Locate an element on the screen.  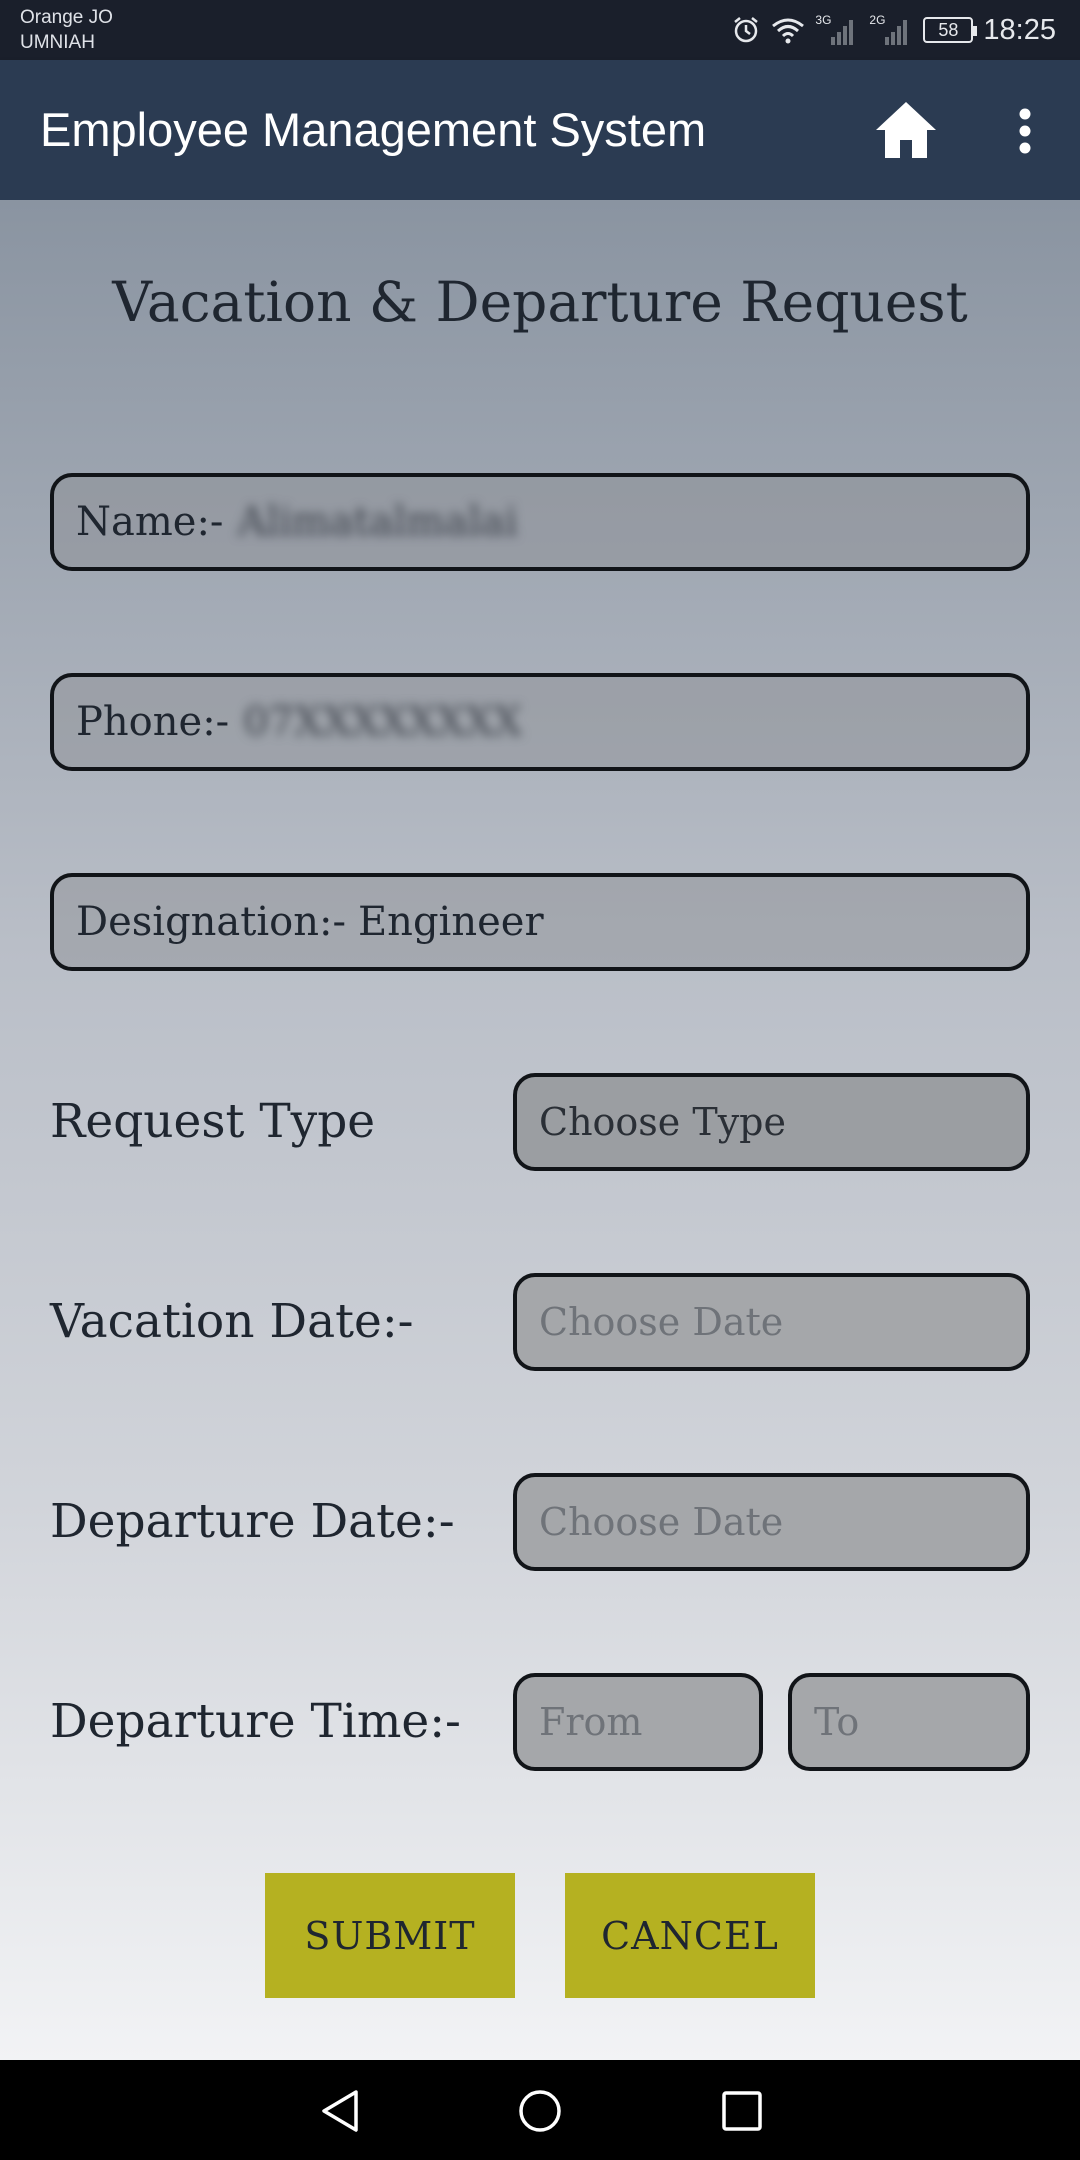
vacation-date-label: Vacation Date:- is located at coordinates (232, 1321).